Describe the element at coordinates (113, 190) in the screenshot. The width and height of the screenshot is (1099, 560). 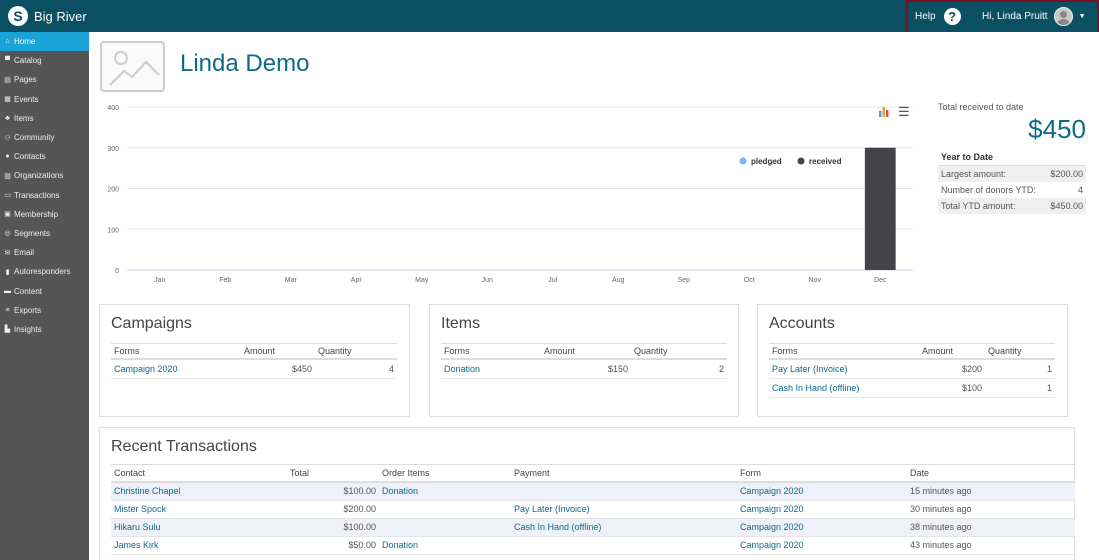
I see `y-tick-label: 200` at that location.